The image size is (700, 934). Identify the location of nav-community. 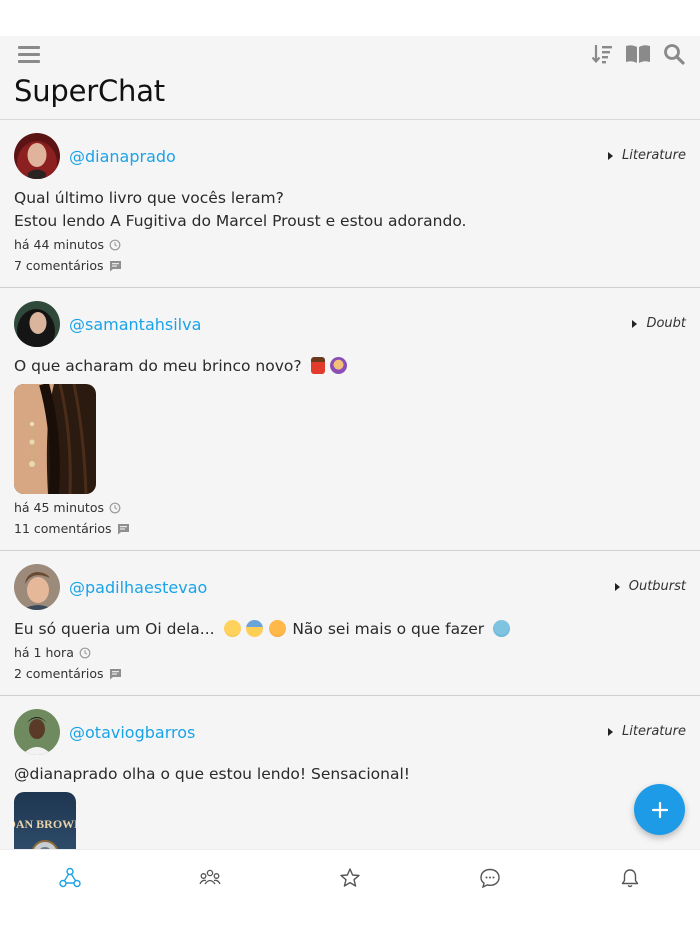
(210, 878).